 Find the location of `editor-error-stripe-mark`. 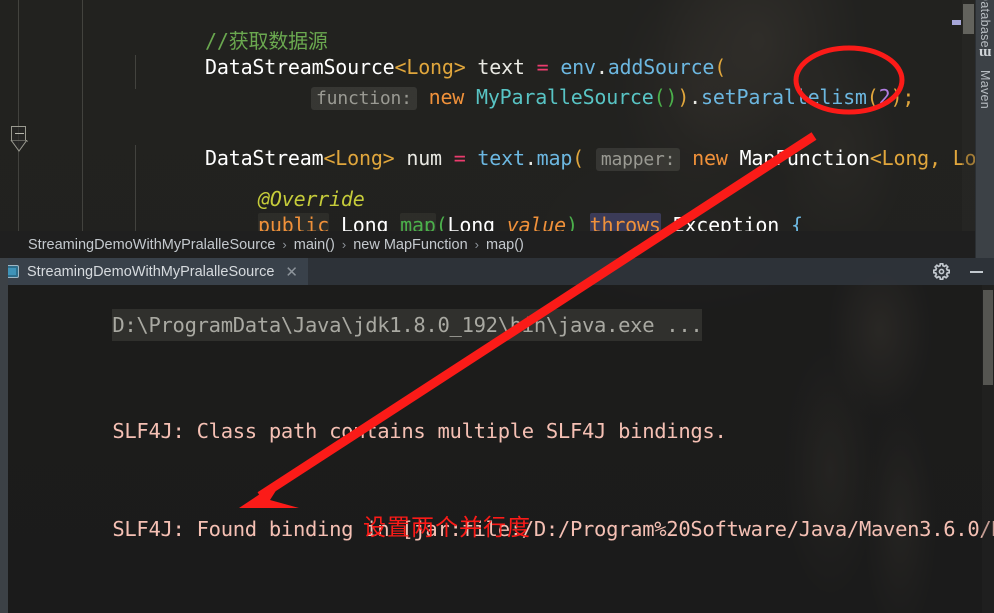

editor-error-stripe-mark is located at coordinates (956, 22).